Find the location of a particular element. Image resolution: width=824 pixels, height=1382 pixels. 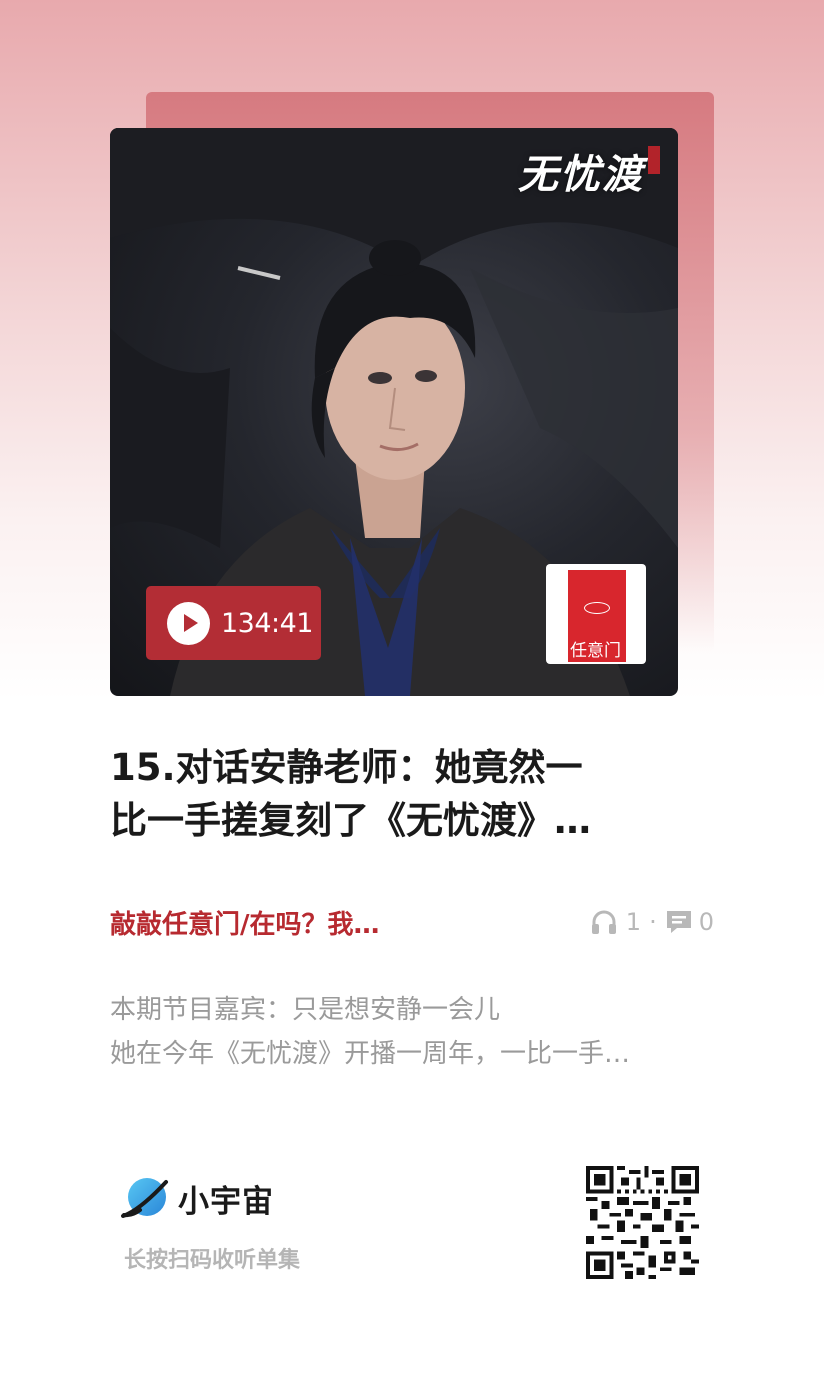

episode-title-line-1: 15.对话安静老师：她竟然一 is located at coordinates (346, 767).